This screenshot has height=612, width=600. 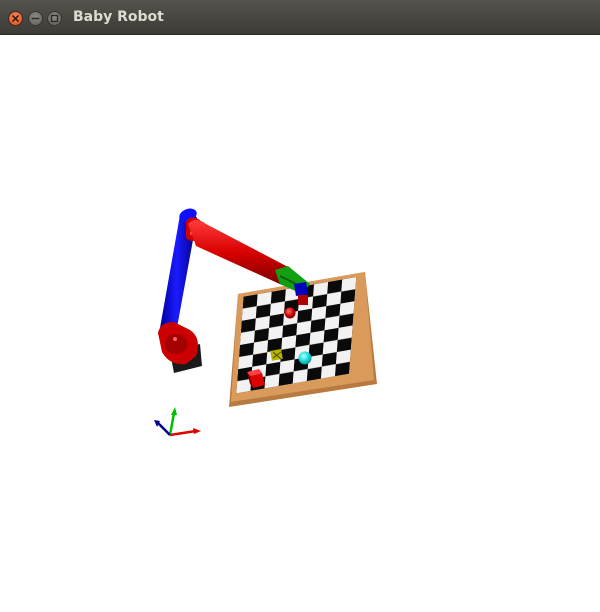 I want to click on title-bar: Baby Robot, so click(x=300, y=17).